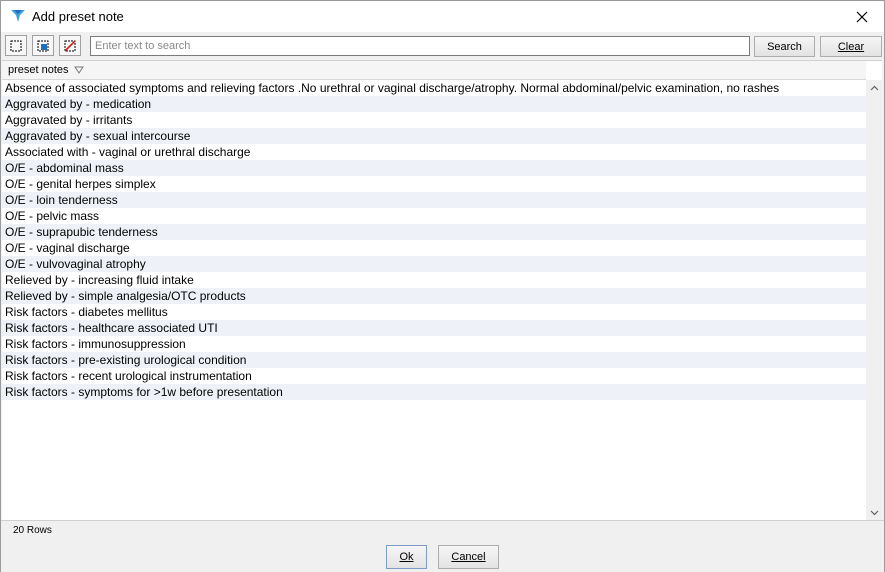 Image resolution: width=885 pixels, height=572 pixels. What do you see at coordinates (434, 136) in the screenshot?
I see `list-item: Aggravated by - sexual intercourse` at bounding box center [434, 136].